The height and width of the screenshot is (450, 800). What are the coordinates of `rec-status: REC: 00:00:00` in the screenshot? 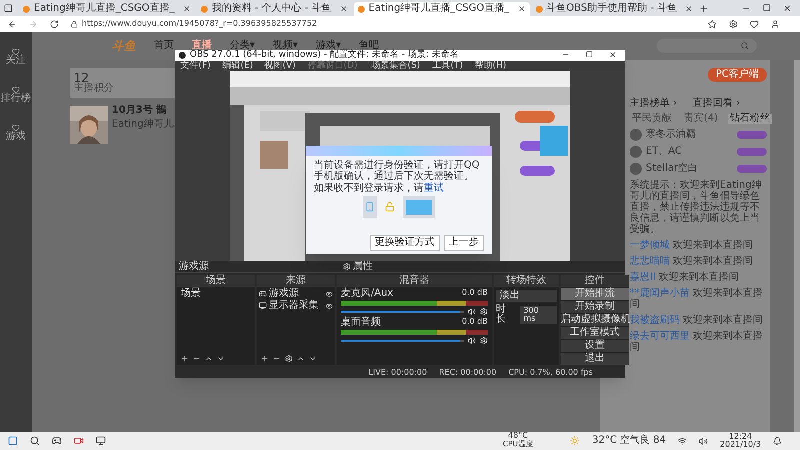 It's located at (468, 372).